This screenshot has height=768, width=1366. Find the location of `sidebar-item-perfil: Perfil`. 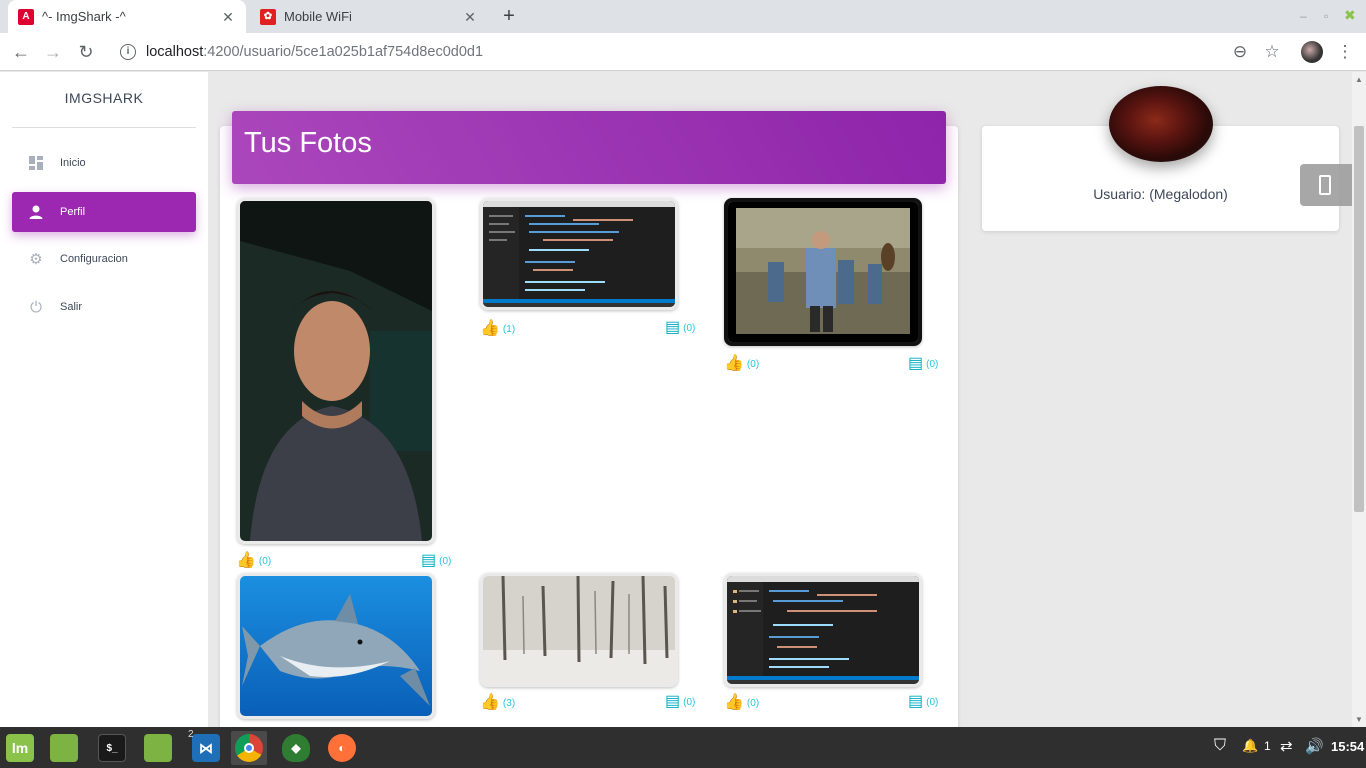

sidebar-item-perfil: Perfil is located at coordinates (104, 212).